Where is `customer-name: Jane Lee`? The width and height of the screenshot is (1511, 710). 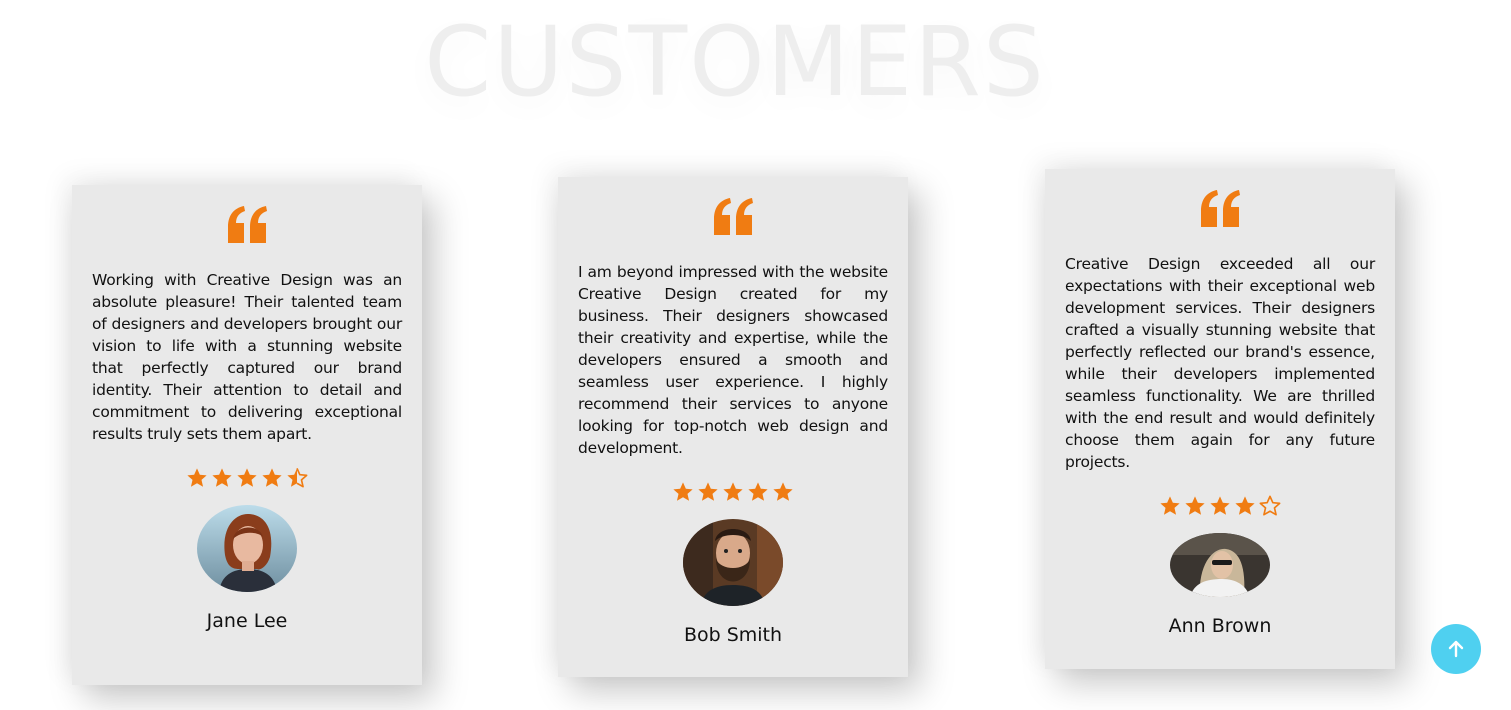
customer-name: Jane Lee is located at coordinates (247, 621).